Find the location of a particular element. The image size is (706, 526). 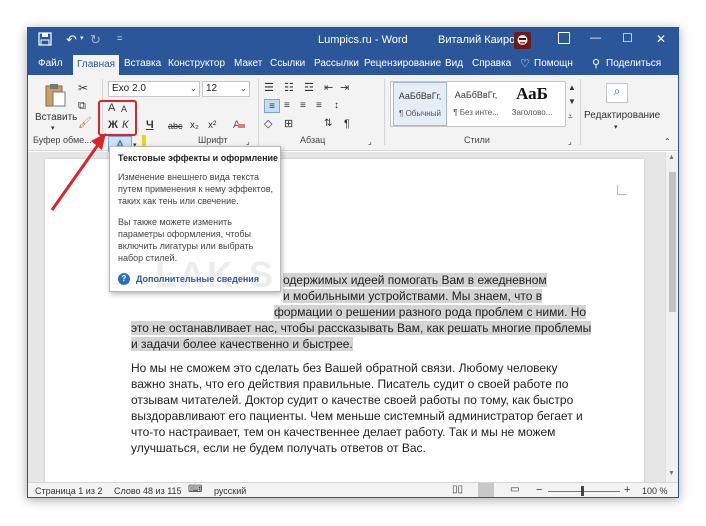

tab-home: Главная is located at coordinates (96, 65).